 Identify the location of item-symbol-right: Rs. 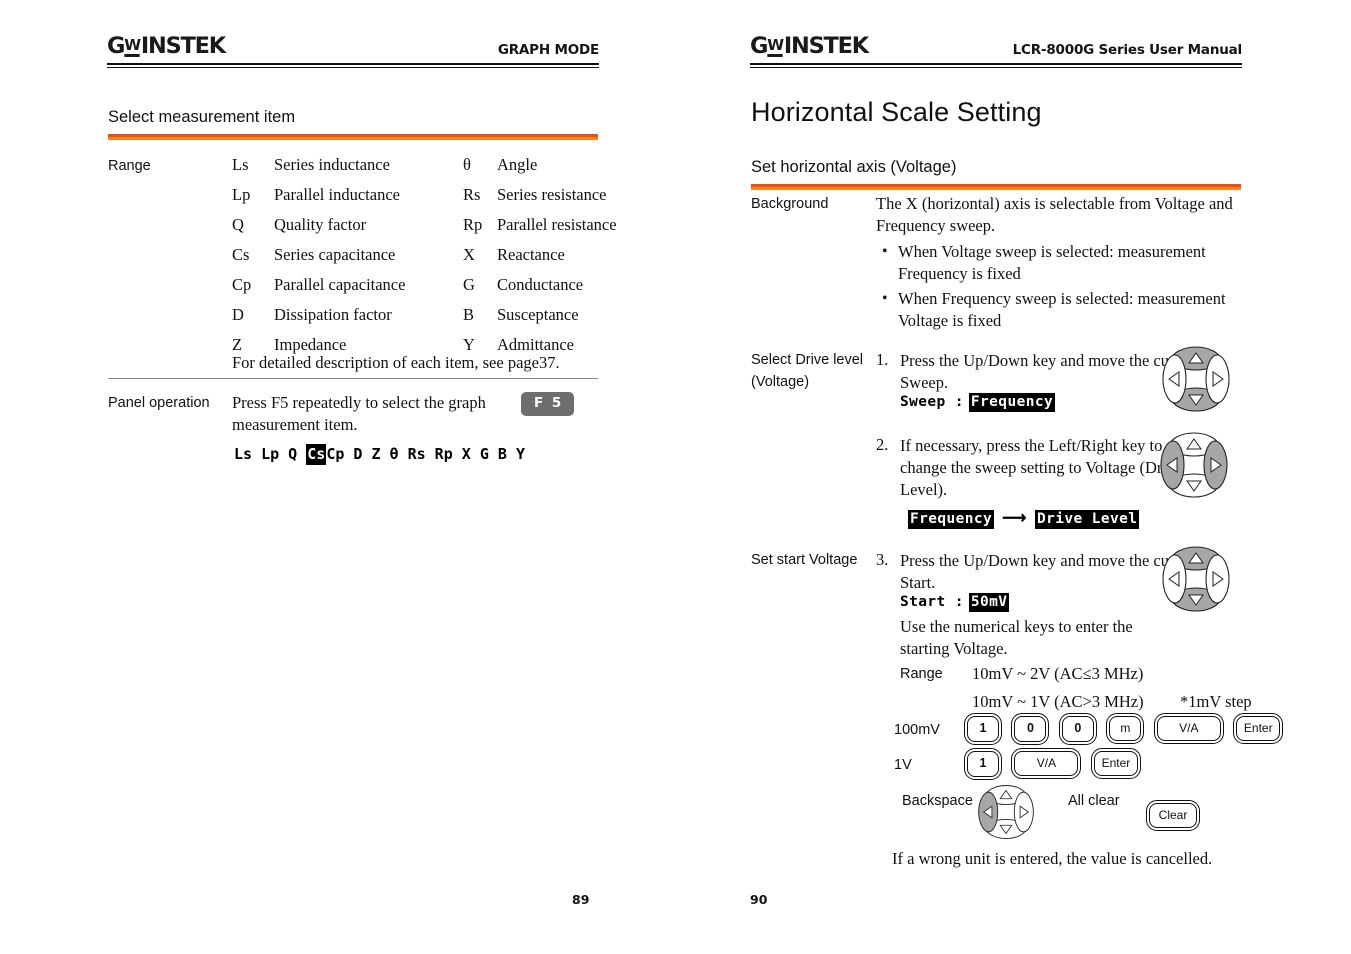
(472, 194).